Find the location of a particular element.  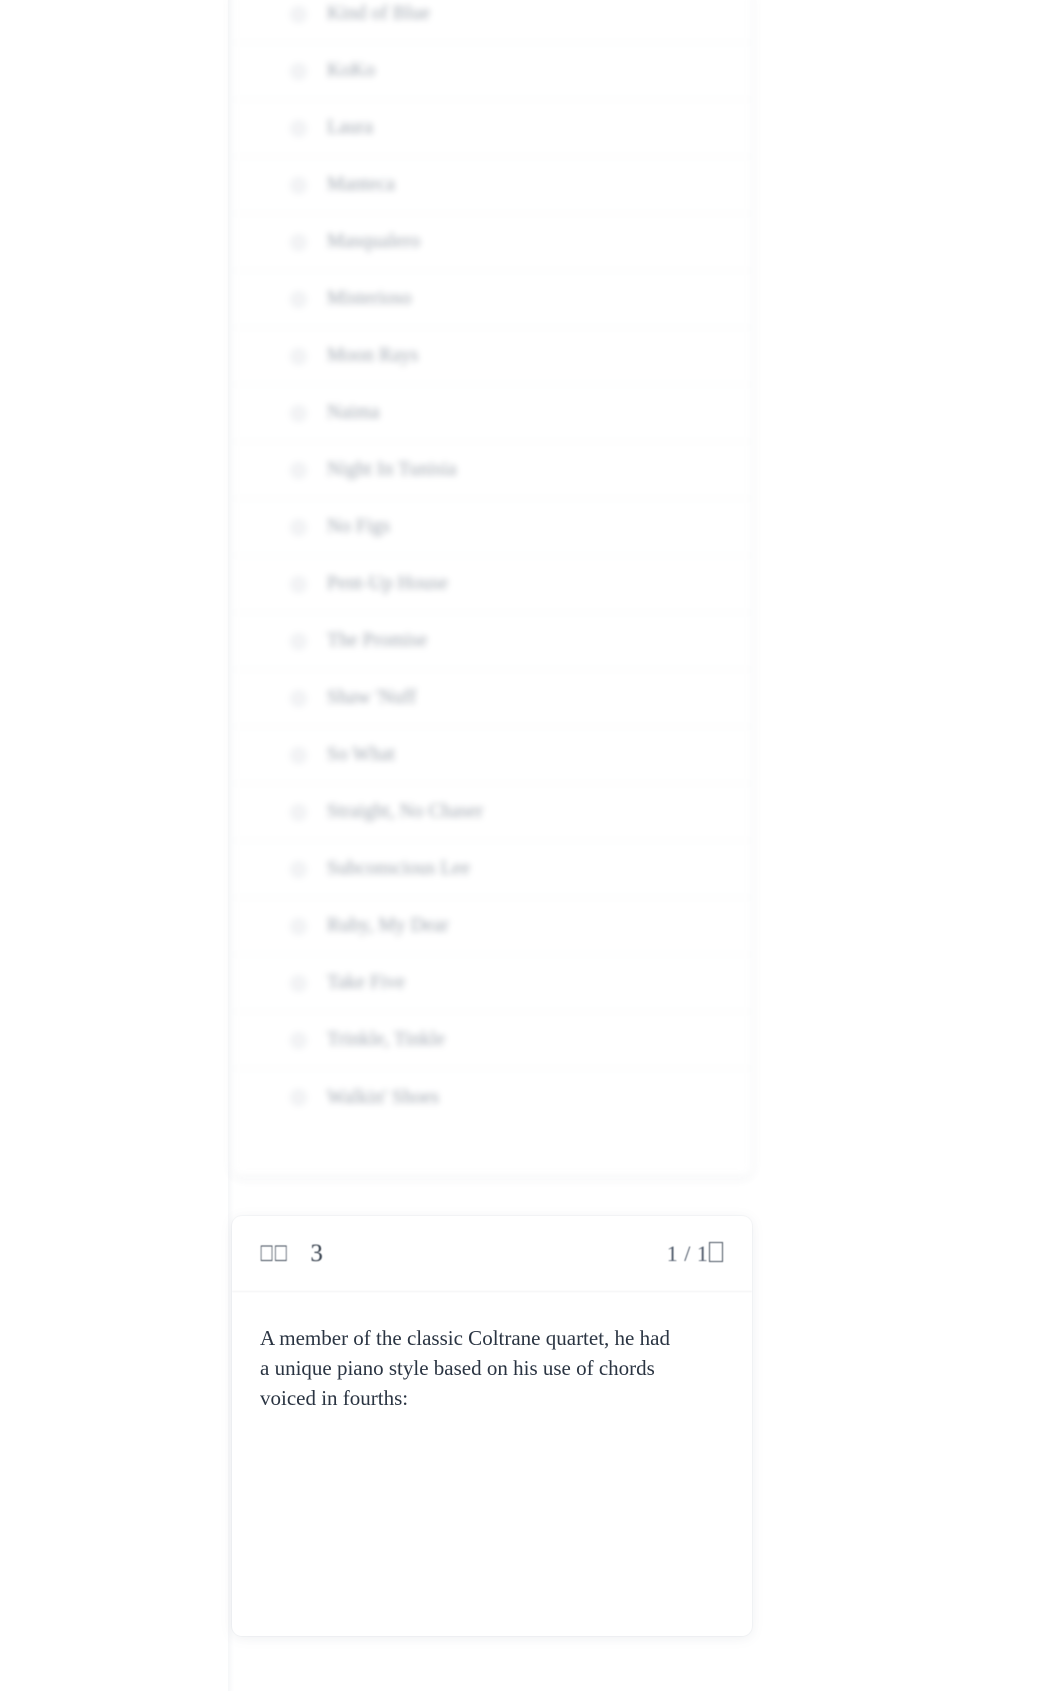

answer-option-label: Subconscious Lee is located at coordinates (398, 868).